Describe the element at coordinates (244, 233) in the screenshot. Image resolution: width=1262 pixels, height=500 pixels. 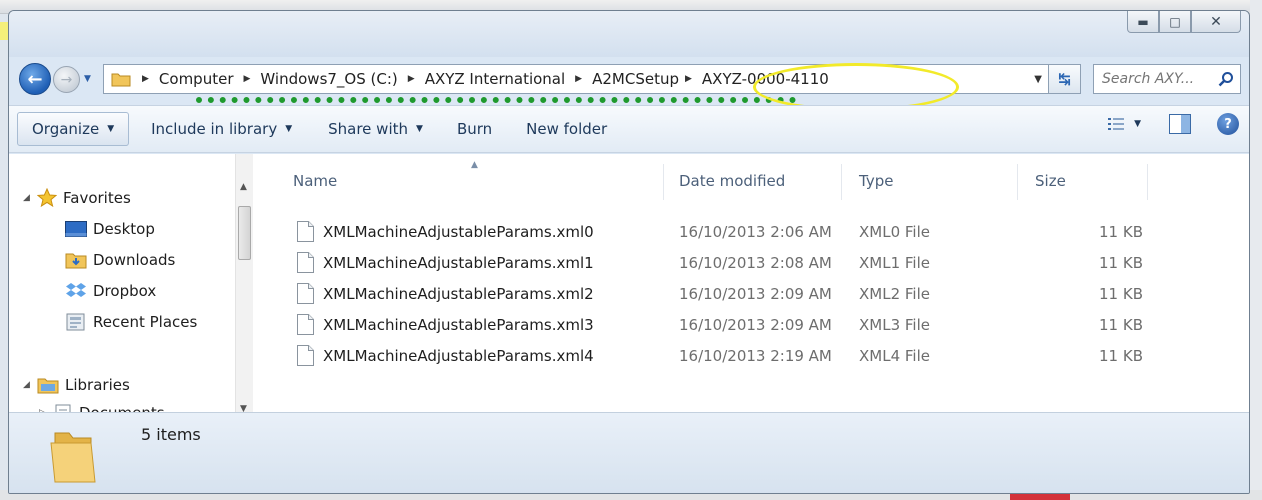
I see `scrollbar-thumb` at that location.